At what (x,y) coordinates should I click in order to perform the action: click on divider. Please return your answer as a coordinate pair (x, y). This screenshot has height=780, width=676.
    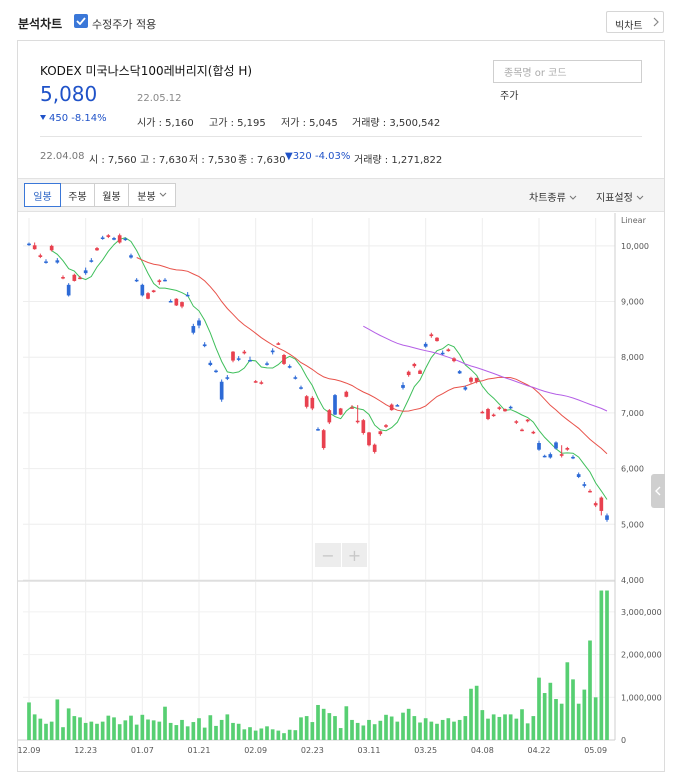
    Looking at the image, I should click on (341, 136).